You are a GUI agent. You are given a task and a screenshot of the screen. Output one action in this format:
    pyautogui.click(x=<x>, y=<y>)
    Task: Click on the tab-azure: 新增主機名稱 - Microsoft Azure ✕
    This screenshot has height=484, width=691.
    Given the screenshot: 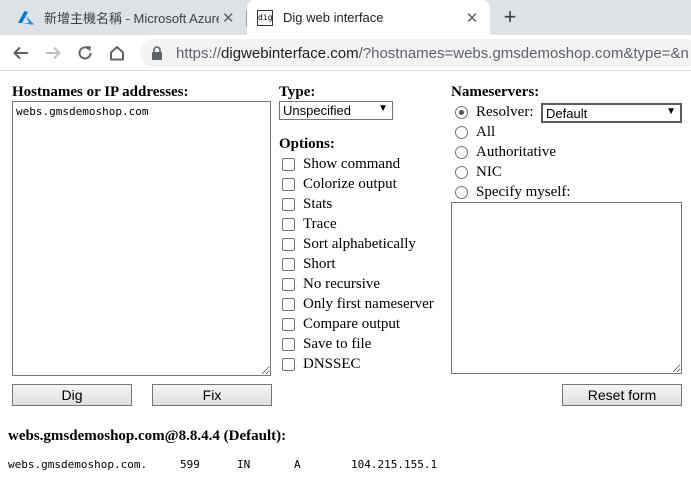 What is the action you would take?
    pyautogui.click(x=127, y=17)
    